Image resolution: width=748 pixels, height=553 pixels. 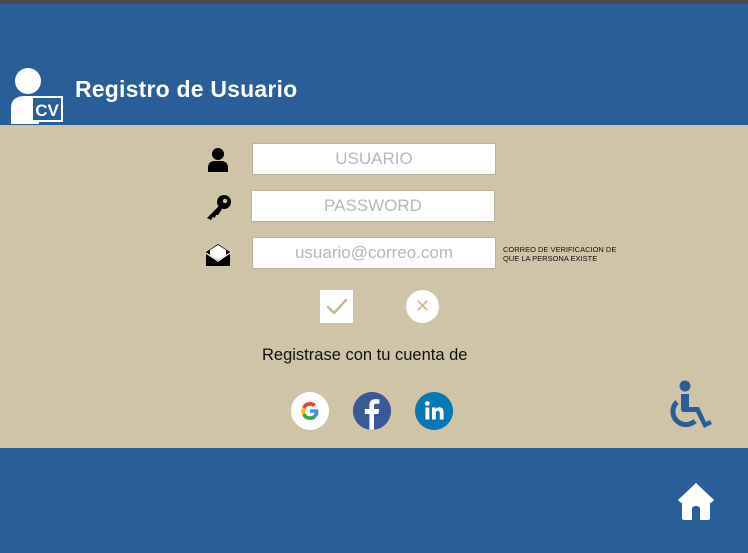 I want to click on cancel-button: ✕, so click(x=422, y=306).